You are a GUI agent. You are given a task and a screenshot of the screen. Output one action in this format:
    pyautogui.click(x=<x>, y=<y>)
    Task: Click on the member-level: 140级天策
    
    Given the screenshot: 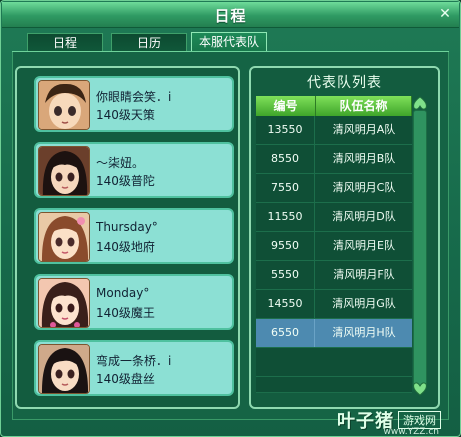 What is the action you would take?
    pyautogui.click(x=125, y=115)
    